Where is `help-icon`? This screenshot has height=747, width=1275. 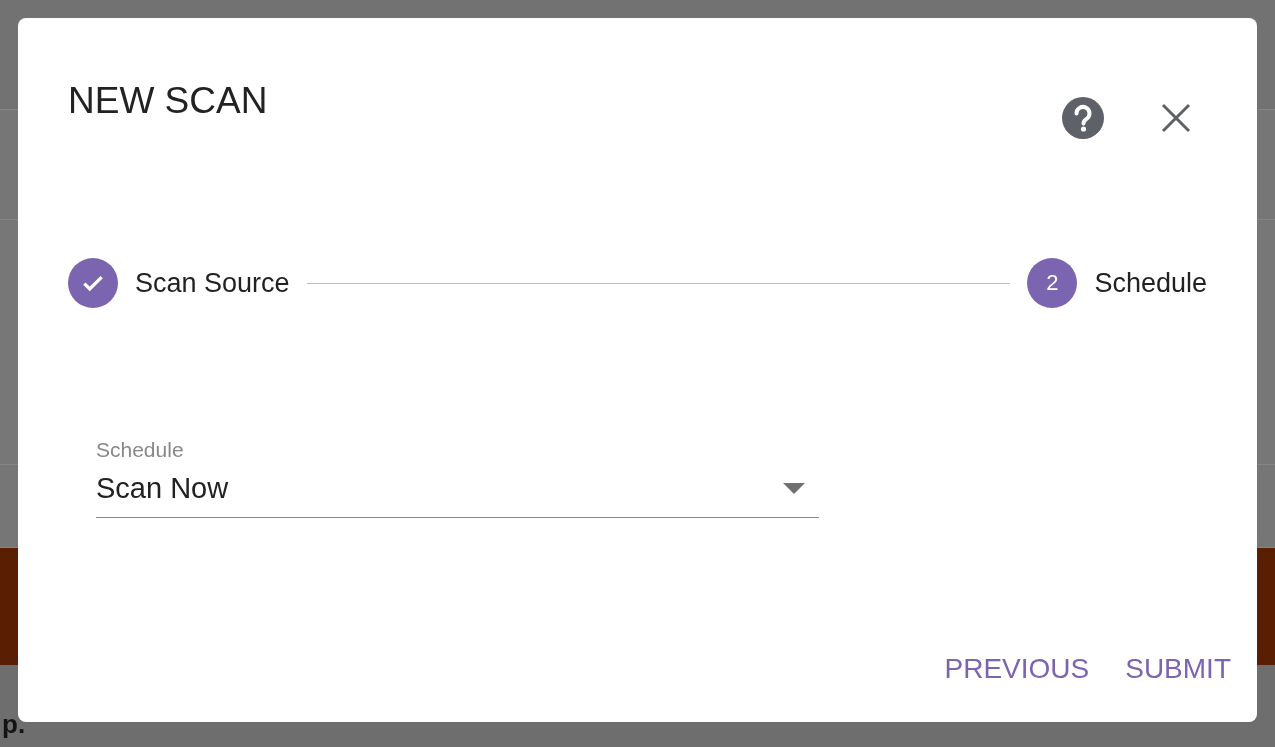
help-icon is located at coordinates (1083, 118).